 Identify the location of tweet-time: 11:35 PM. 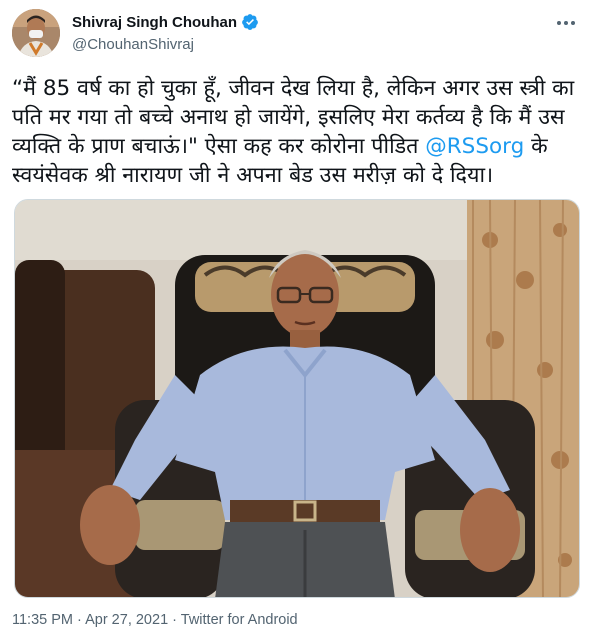
(42, 620).